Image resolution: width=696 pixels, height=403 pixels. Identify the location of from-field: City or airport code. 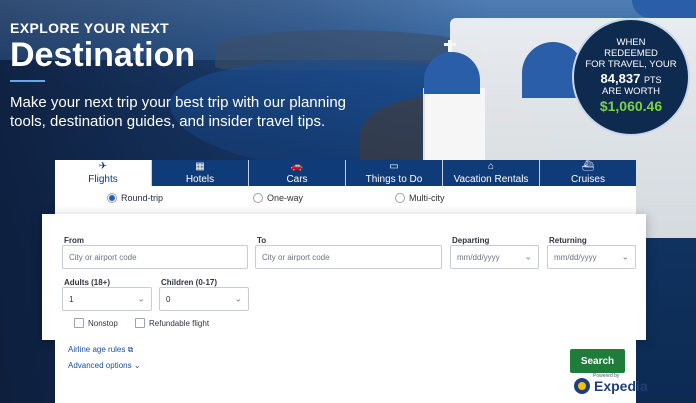
(155, 257).